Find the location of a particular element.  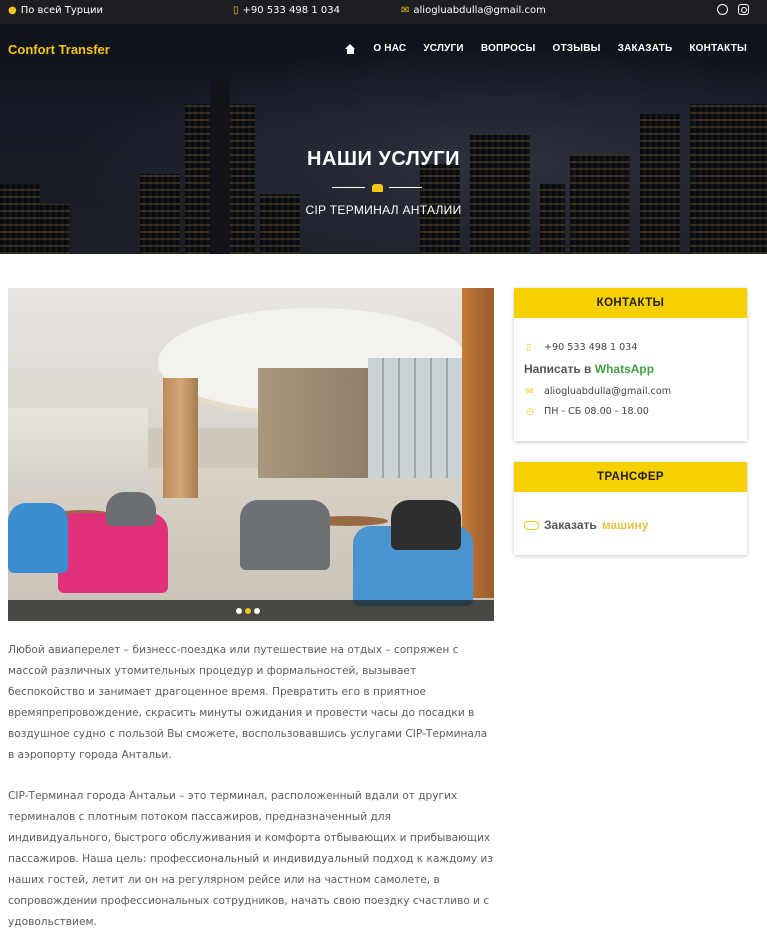

whatsapp-label: WhatsApp is located at coordinates (624, 369).